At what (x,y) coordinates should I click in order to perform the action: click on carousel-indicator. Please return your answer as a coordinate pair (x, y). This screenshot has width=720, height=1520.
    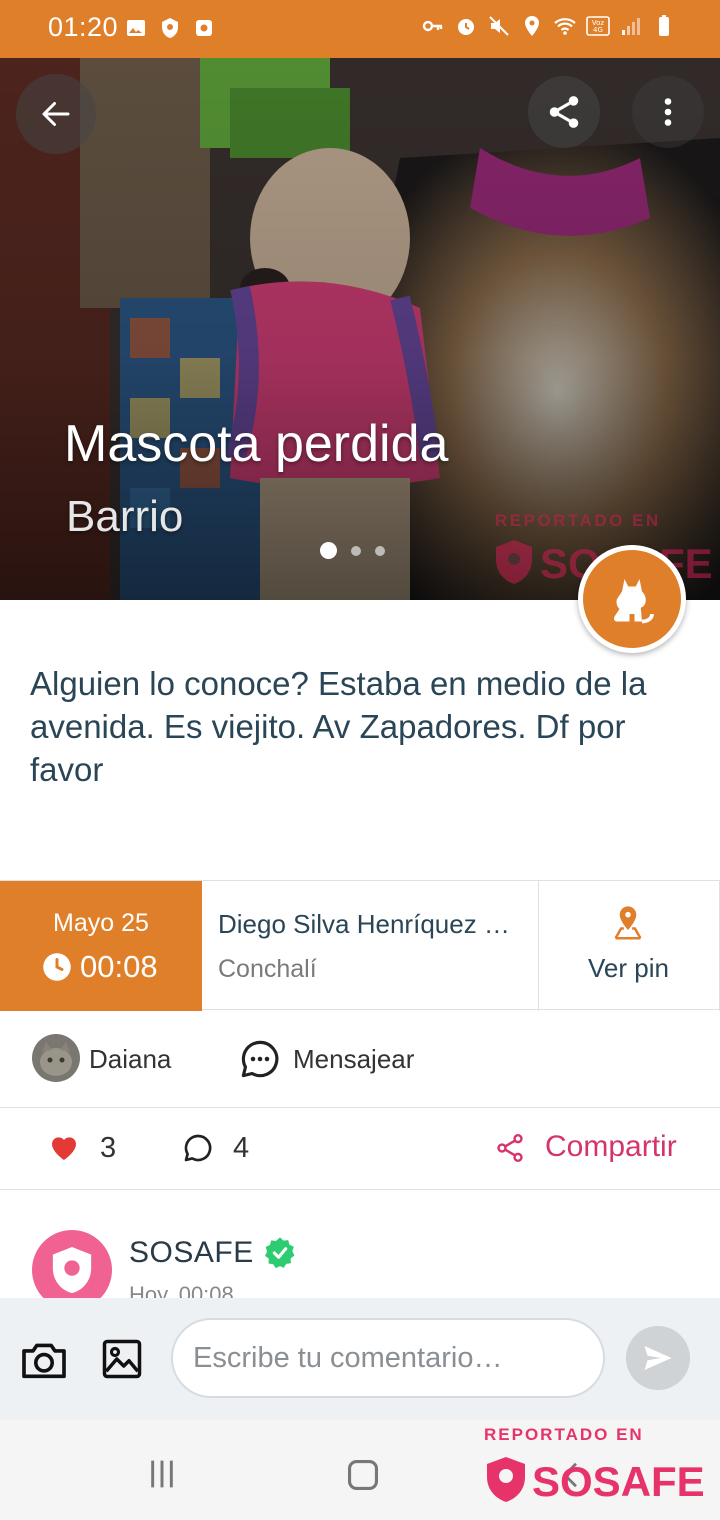
    Looking at the image, I should click on (352, 550).